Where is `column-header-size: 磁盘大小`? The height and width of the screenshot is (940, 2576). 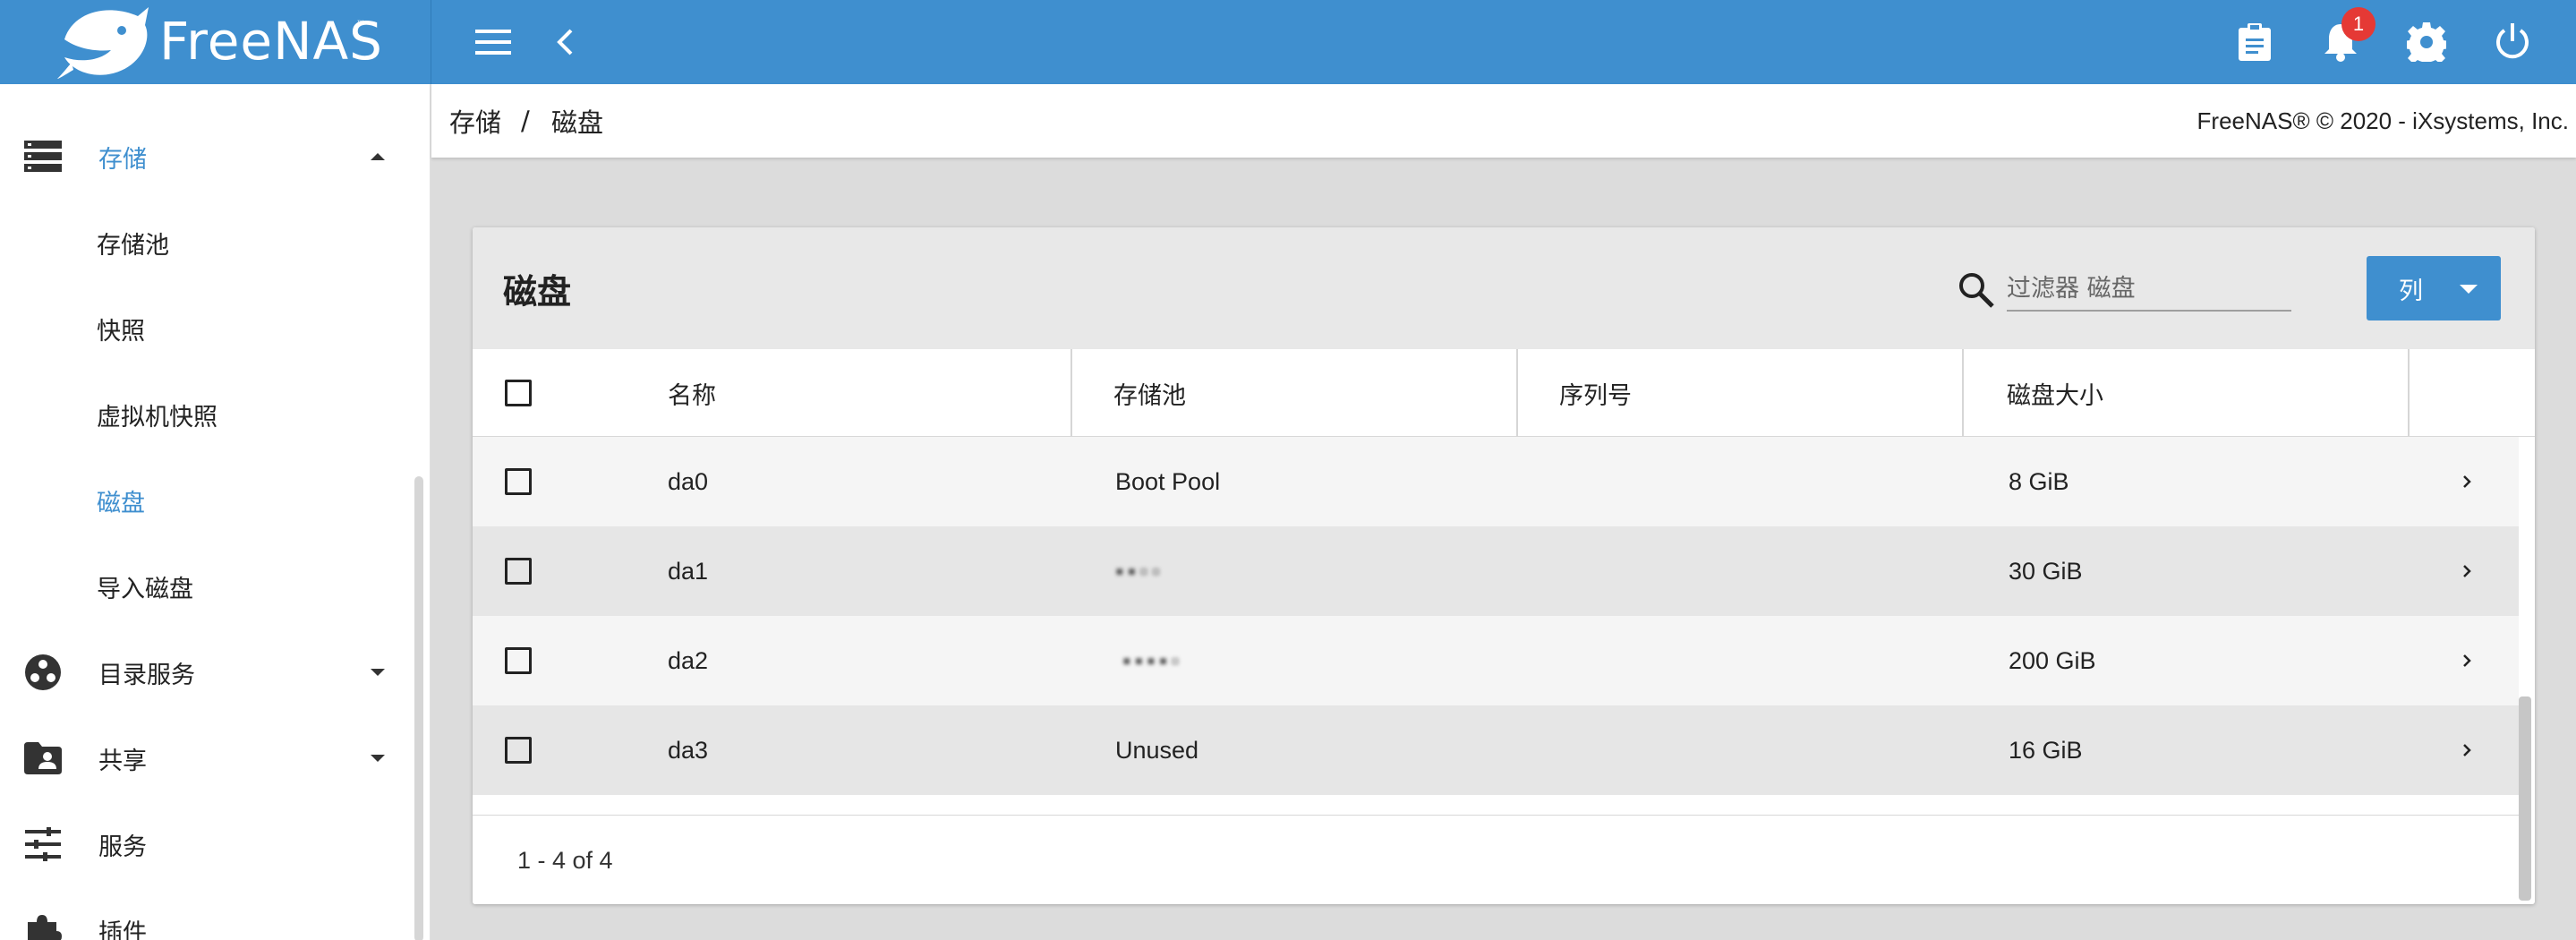 column-header-size: 磁盘大小 is located at coordinates (2055, 393).